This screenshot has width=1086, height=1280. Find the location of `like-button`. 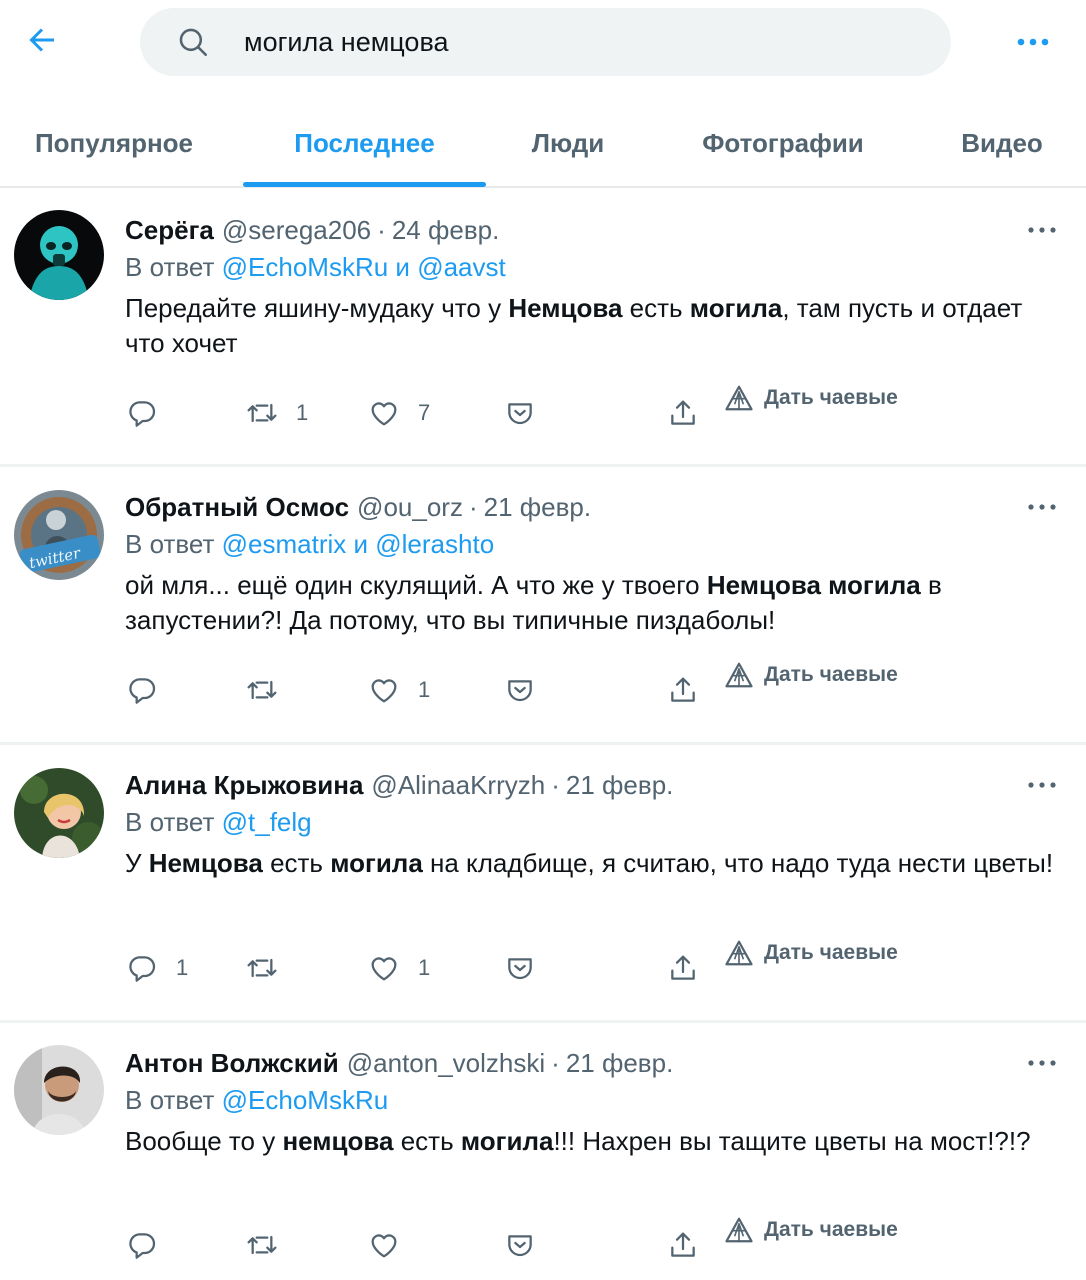

like-button is located at coordinates (393, 1245).